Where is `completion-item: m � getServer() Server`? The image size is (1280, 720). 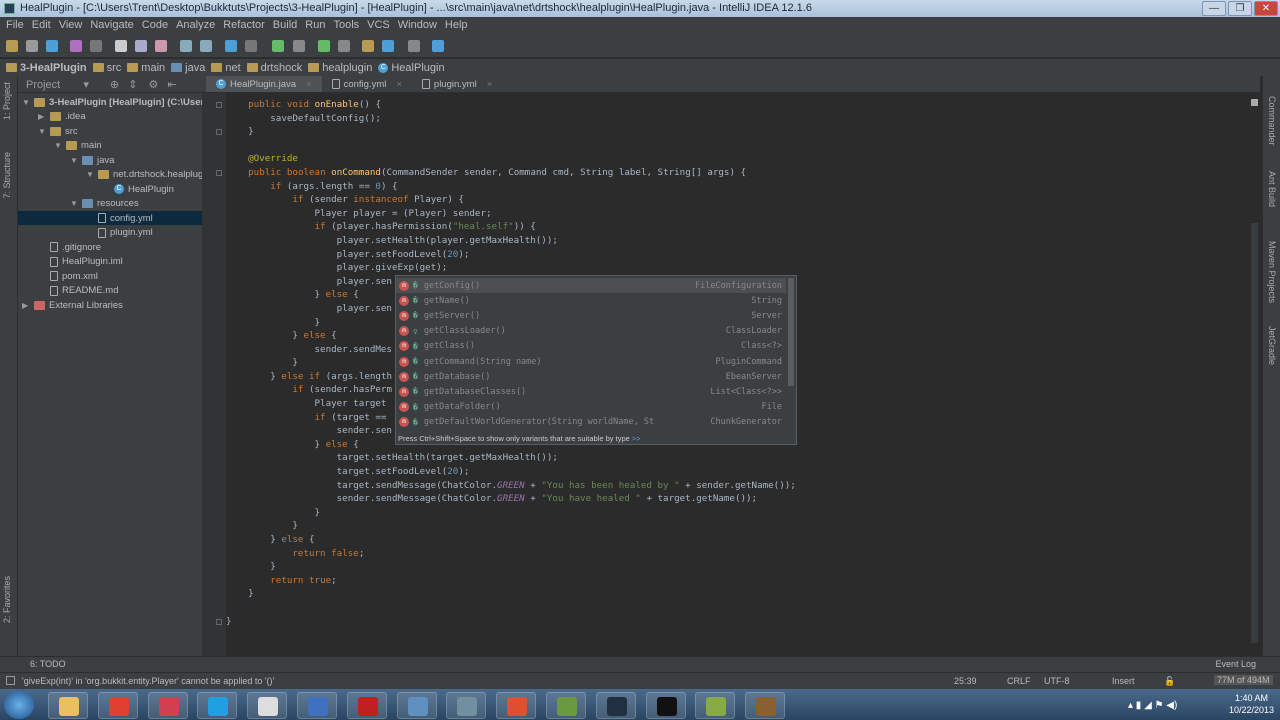
completion-item: m � getServer() Server is located at coordinates (591, 315).